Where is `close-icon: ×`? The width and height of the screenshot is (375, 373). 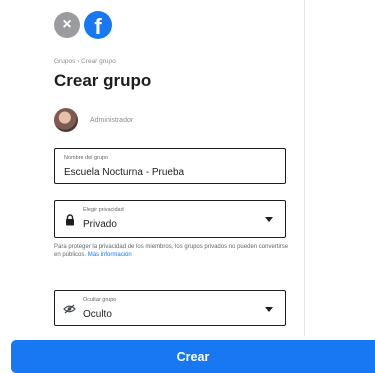 close-icon: × is located at coordinates (67, 25).